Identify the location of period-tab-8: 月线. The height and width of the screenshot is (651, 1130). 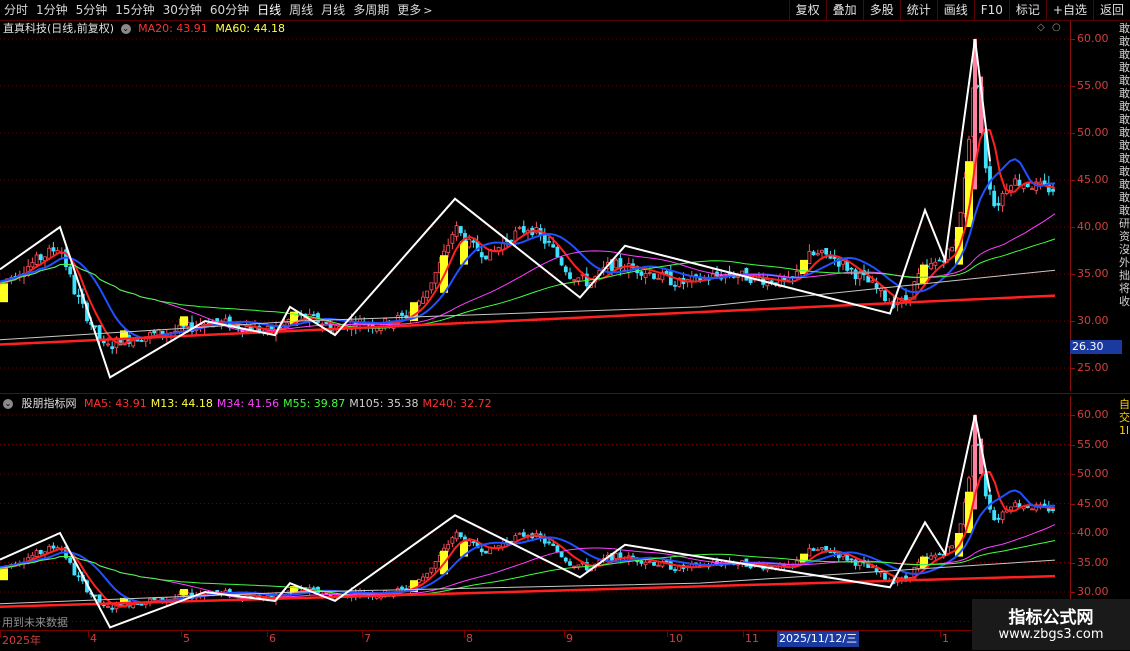
(333, 10).